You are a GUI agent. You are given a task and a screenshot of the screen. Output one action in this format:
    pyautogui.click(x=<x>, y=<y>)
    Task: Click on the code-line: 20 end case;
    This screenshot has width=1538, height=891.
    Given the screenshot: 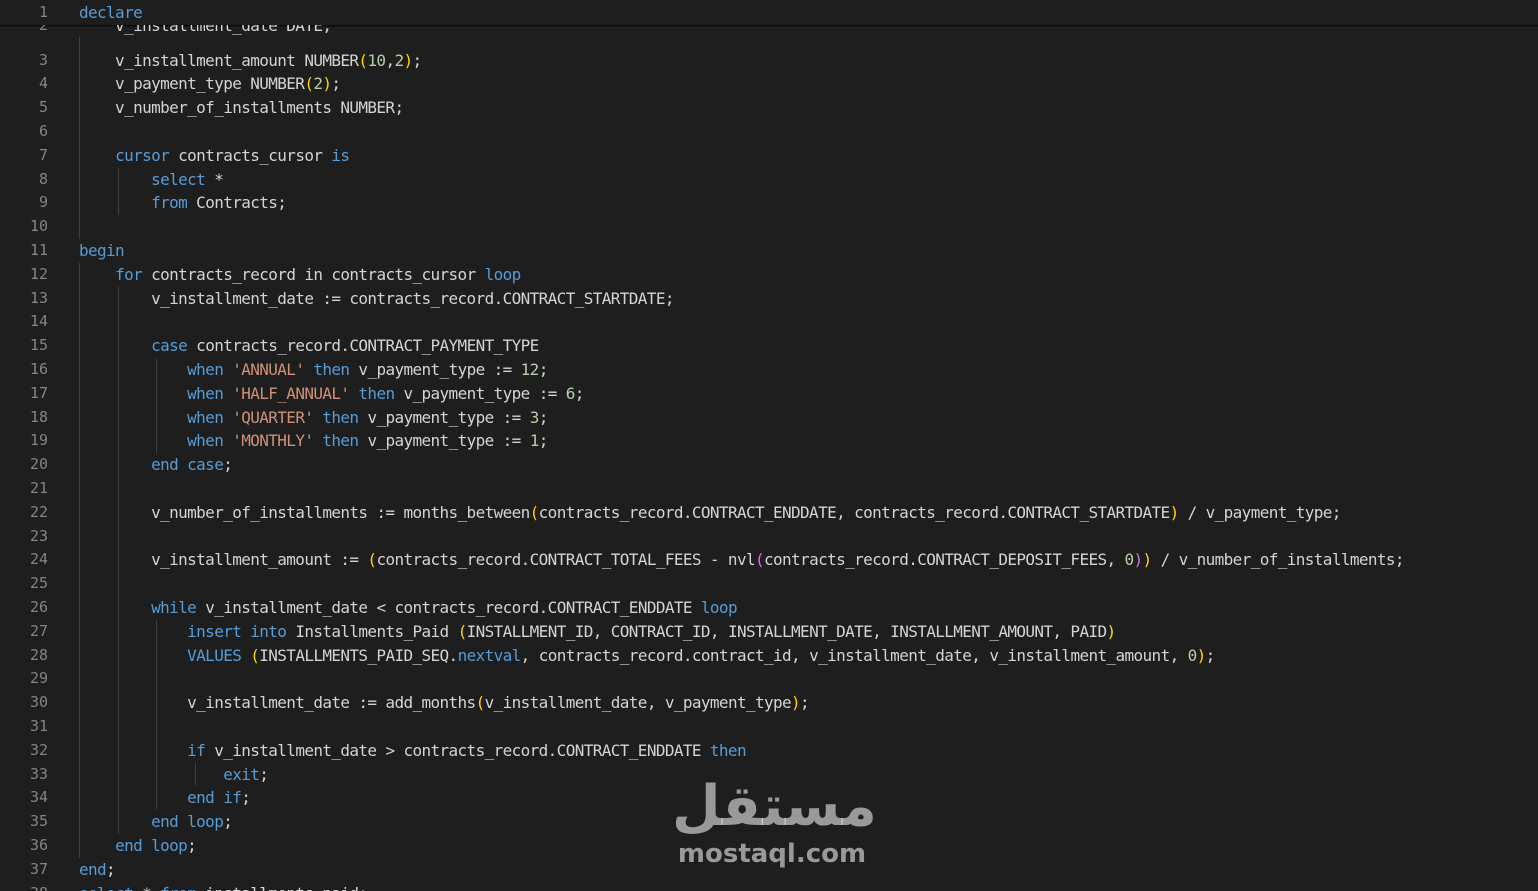 What is the action you would take?
    pyautogui.click(x=769, y=465)
    